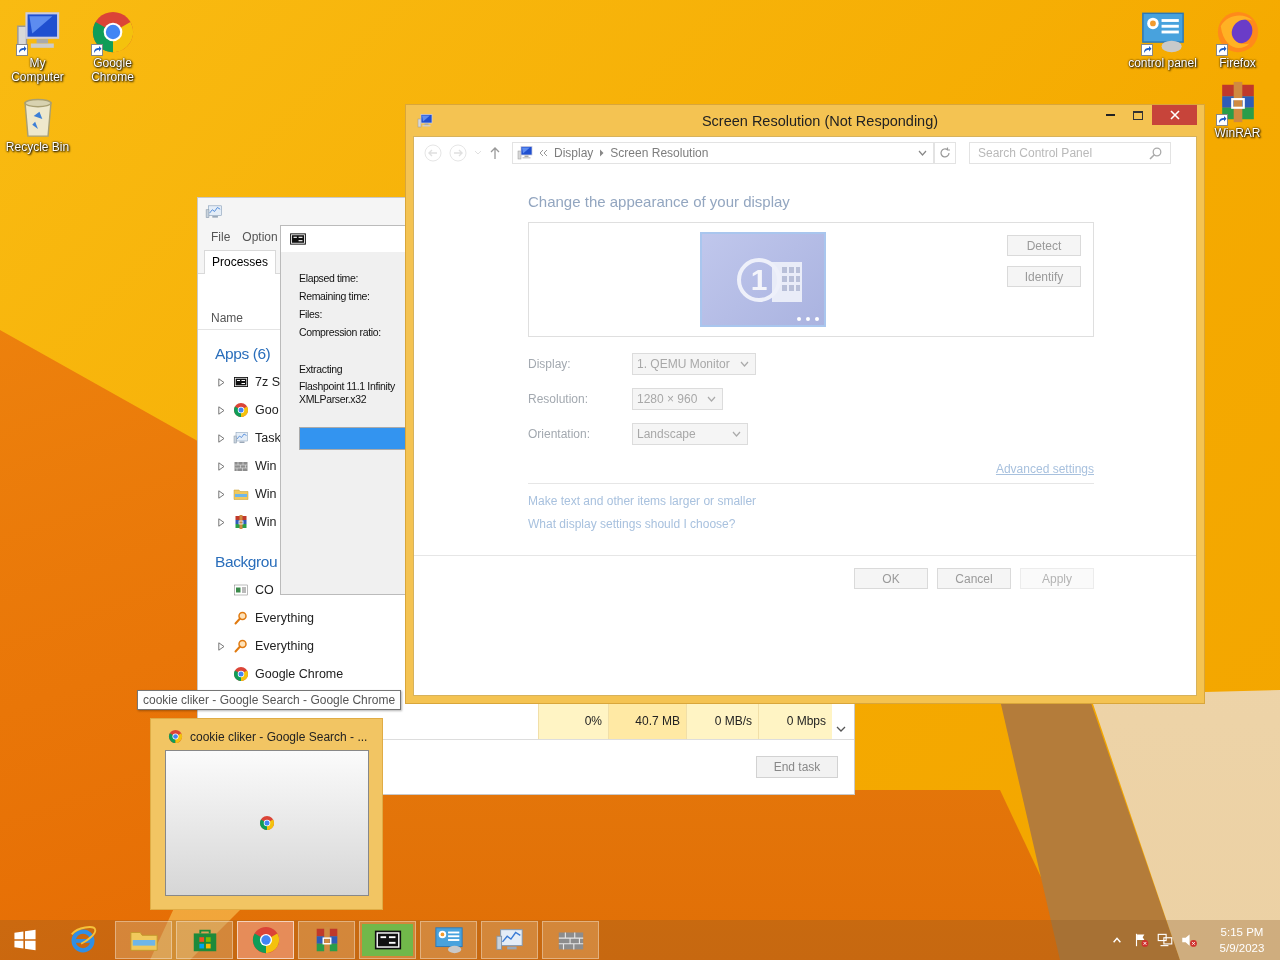 The height and width of the screenshot is (960, 1280). I want to click on group-heading: Backgrou, so click(246, 562).